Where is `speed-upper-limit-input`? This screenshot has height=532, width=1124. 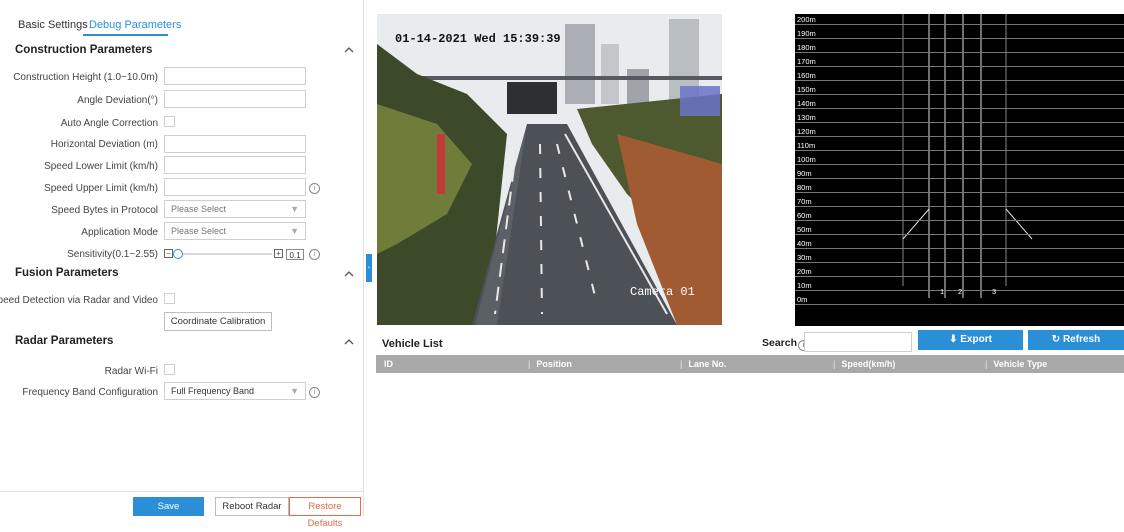 speed-upper-limit-input is located at coordinates (235, 187).